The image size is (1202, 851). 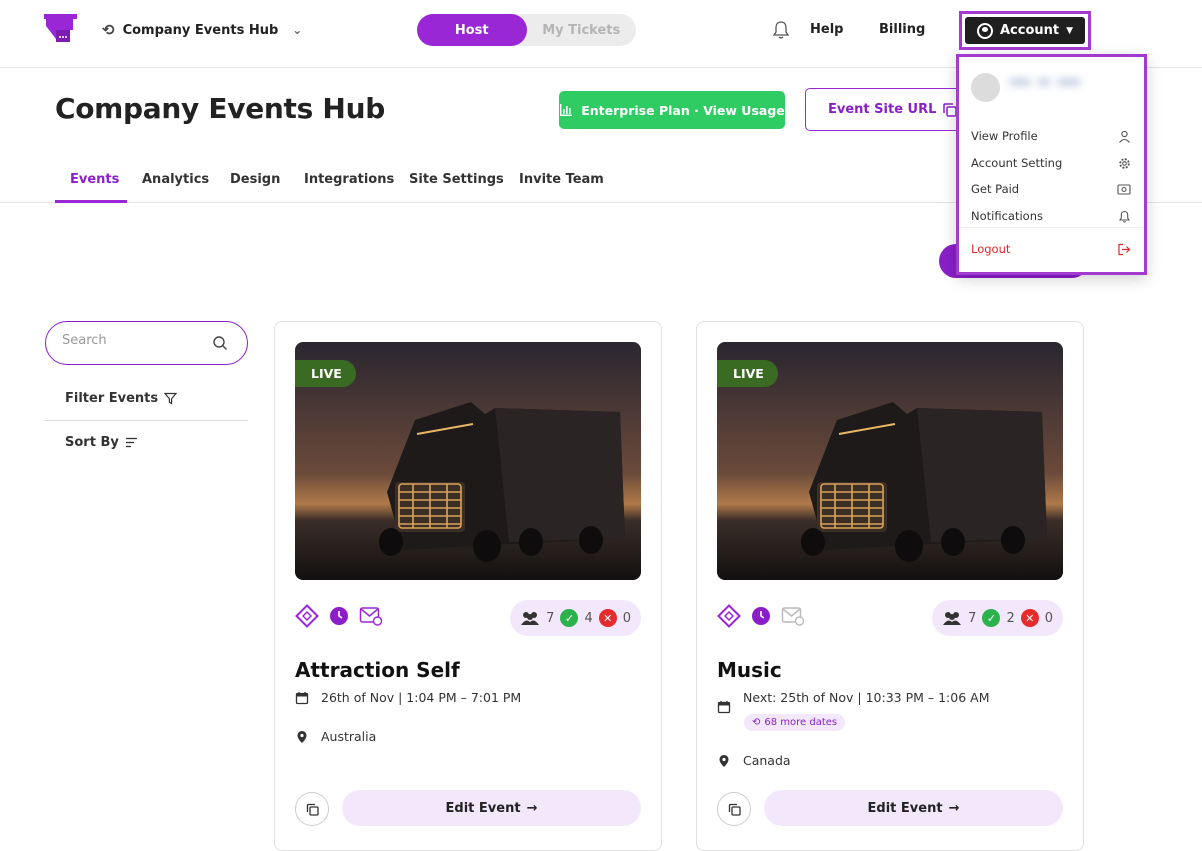 What do you see at coordinates (566, 110) in the screenshot?
I see `bar-chart-icon` at bounding box center [566, 110].